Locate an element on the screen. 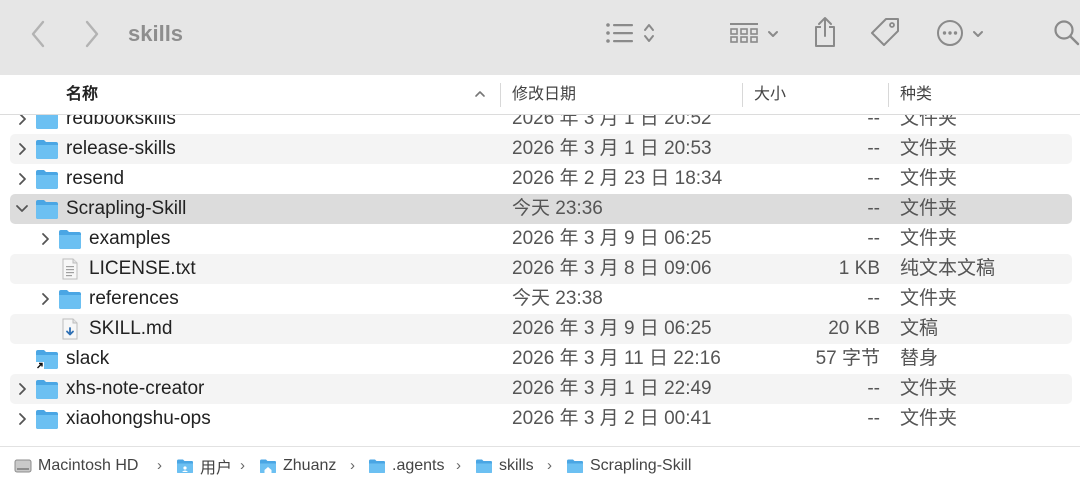 The height and width of the screenshot is (484, 1080). path-crumb-label: Macintosh HD is located at coordinates (88, 465).